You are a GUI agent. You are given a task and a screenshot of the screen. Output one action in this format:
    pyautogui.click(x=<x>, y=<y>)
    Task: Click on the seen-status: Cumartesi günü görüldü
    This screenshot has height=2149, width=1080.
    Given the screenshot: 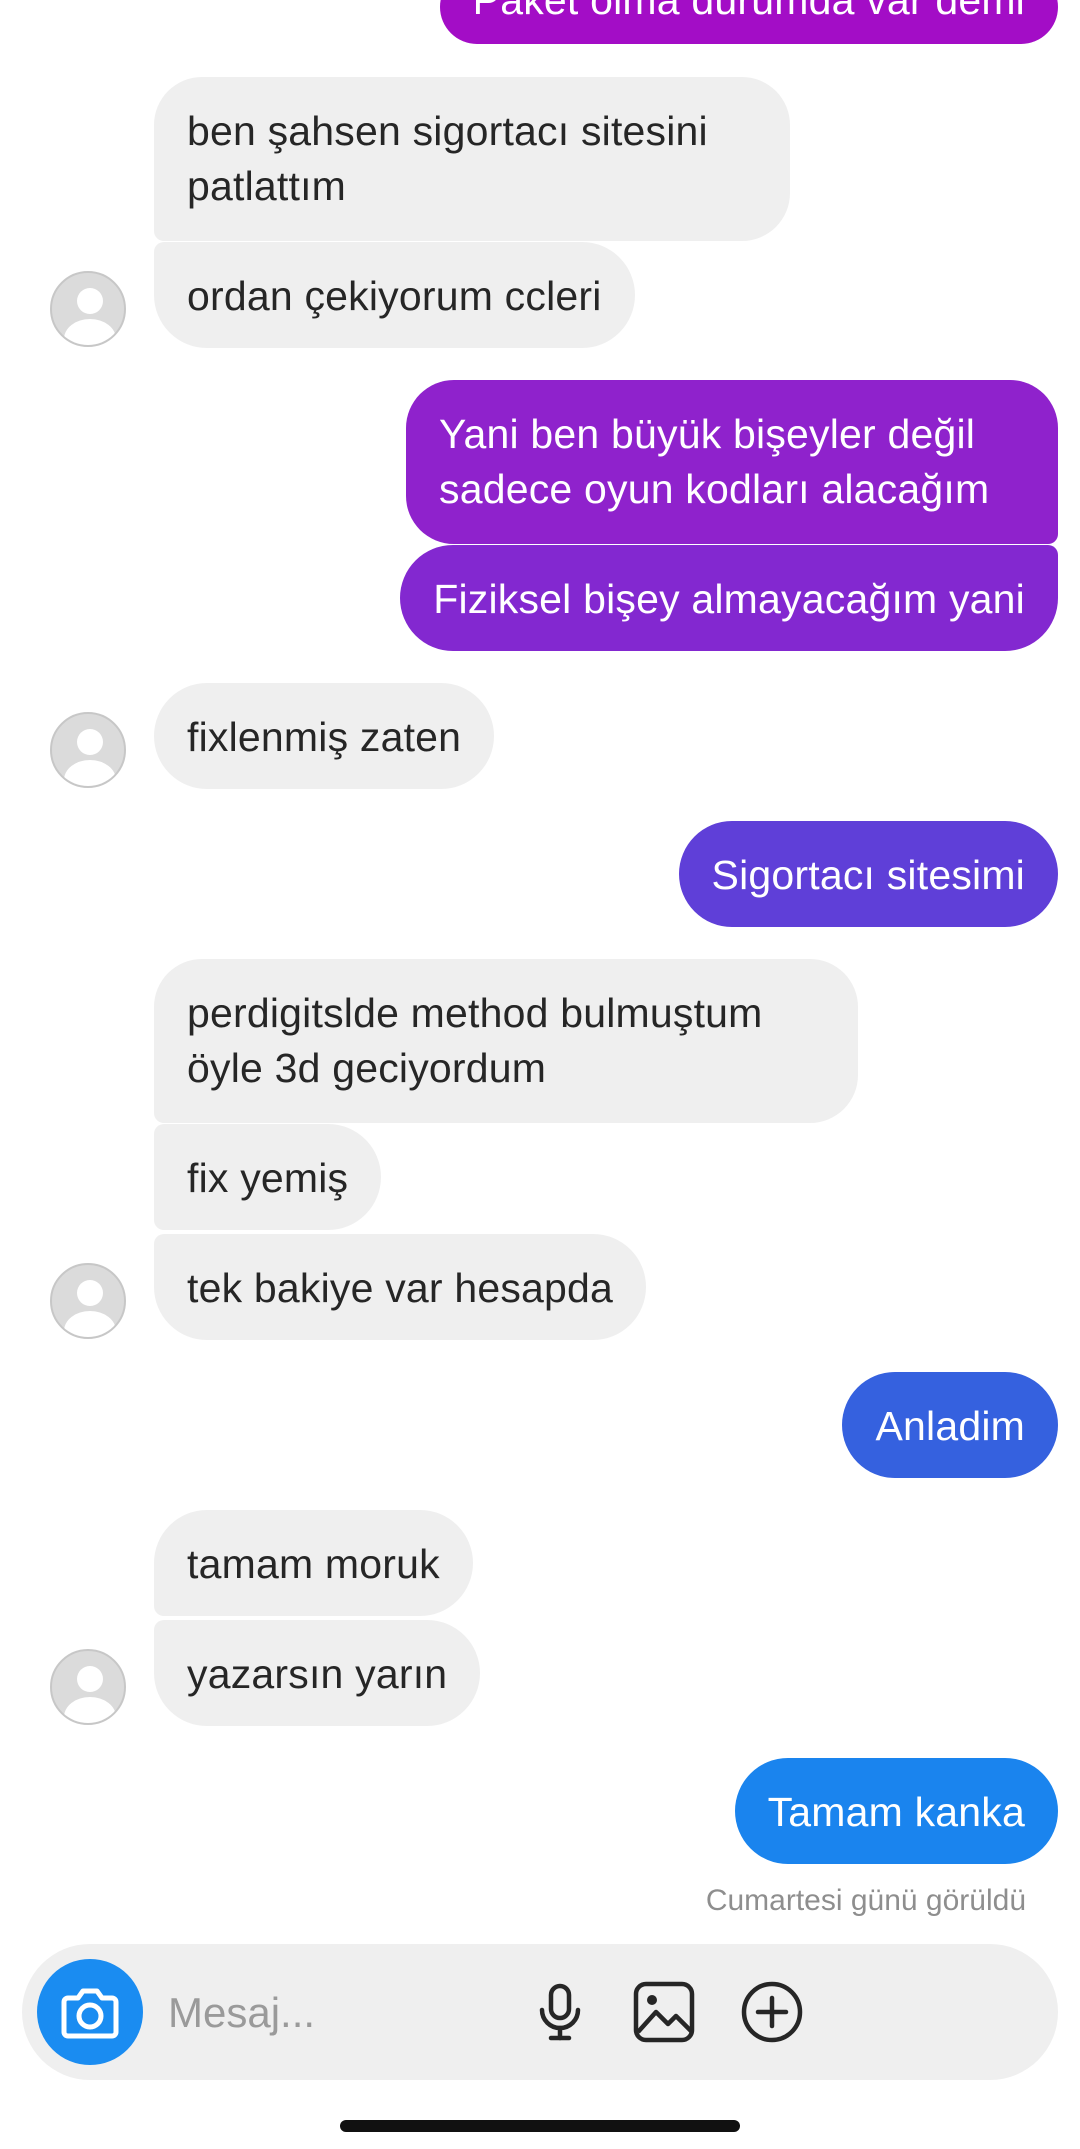 What is the action you would take?
    pyautogui.click(x=865, y=1900)
    